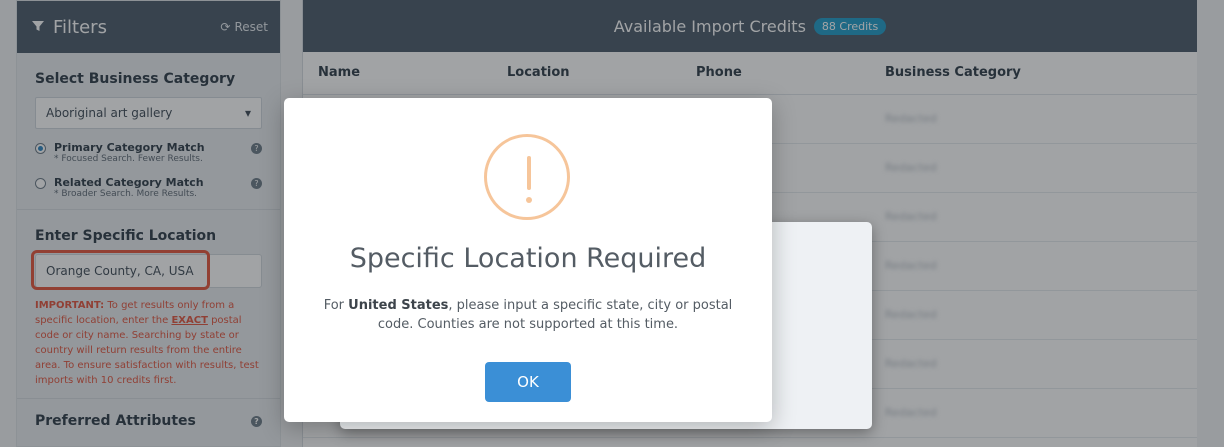  What do you see at coordinates (527, 177) in the screenshot?
I see `exclamation-icon` at bounding box center [527, 177].